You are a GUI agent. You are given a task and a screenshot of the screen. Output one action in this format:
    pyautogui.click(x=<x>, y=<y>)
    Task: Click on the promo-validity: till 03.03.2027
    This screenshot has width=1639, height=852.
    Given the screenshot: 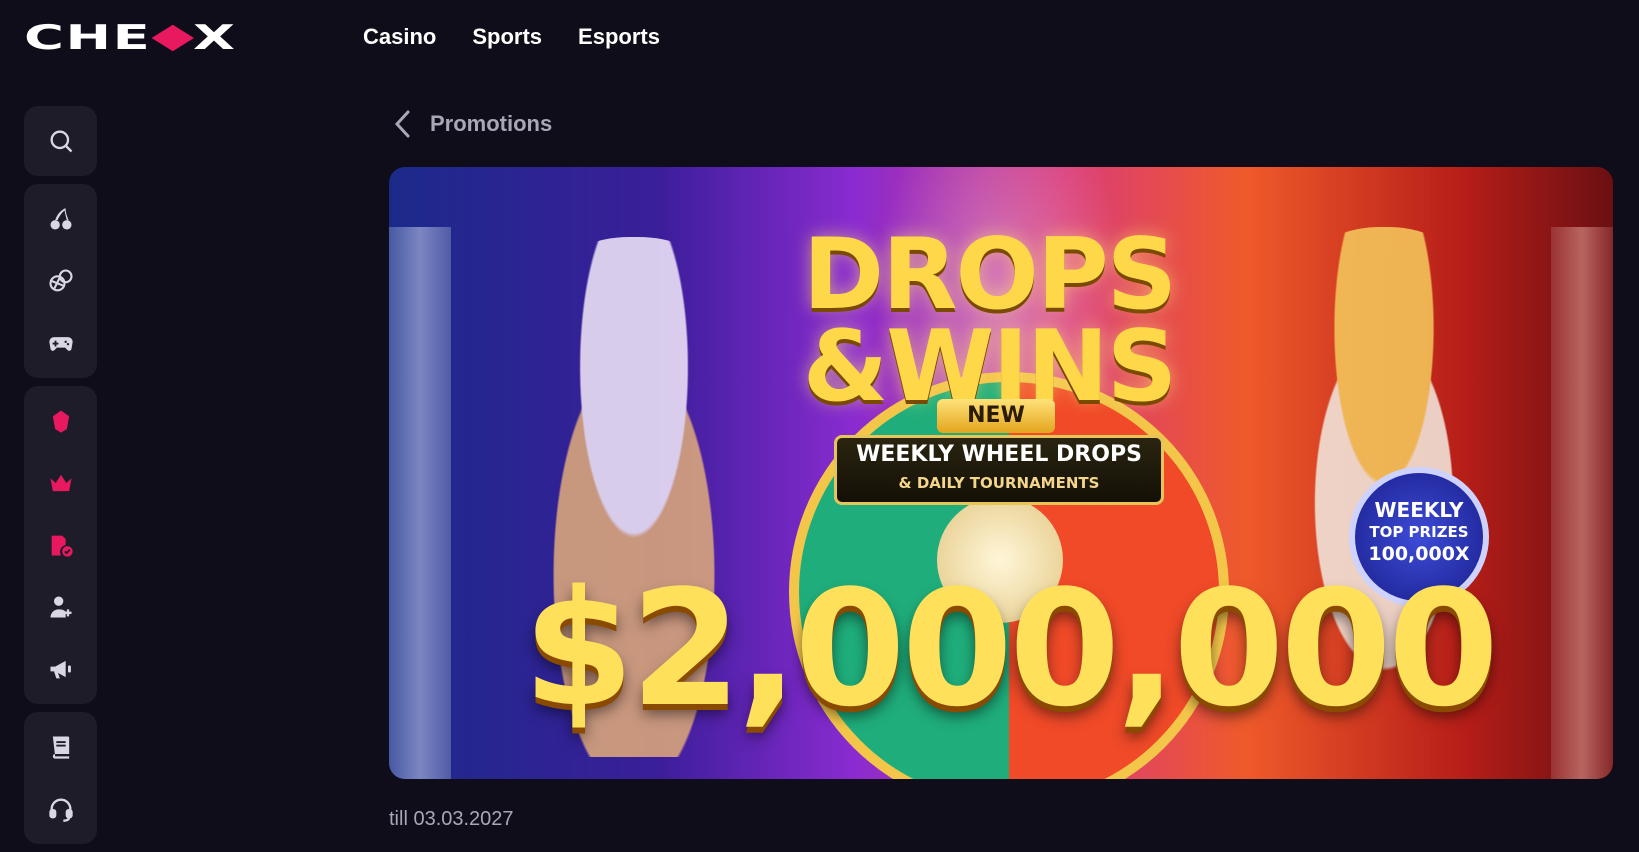 What is the action you would take?
    pyautogui.click(x=451, y=819)
    